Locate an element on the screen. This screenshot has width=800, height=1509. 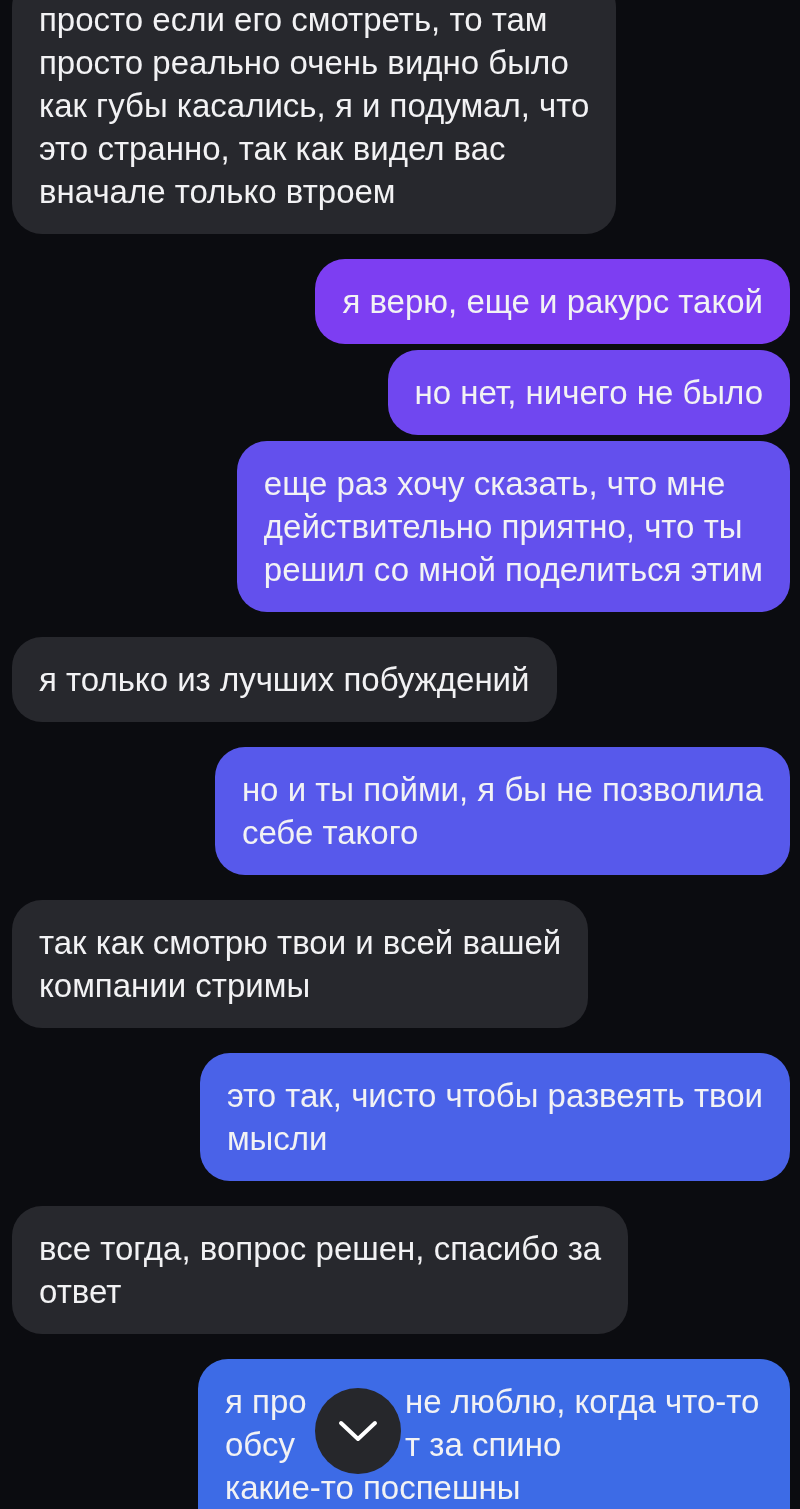
message-text: какие-то поспешны is located at coordinates (373, 1488).